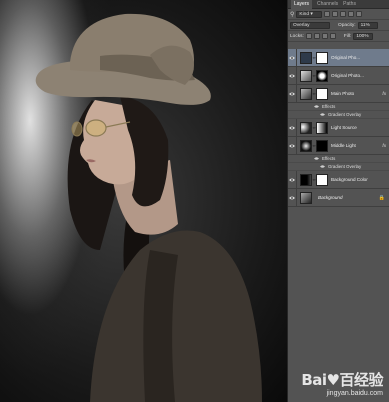  I want to click on filter-pixel-icon, so click(327, 14).